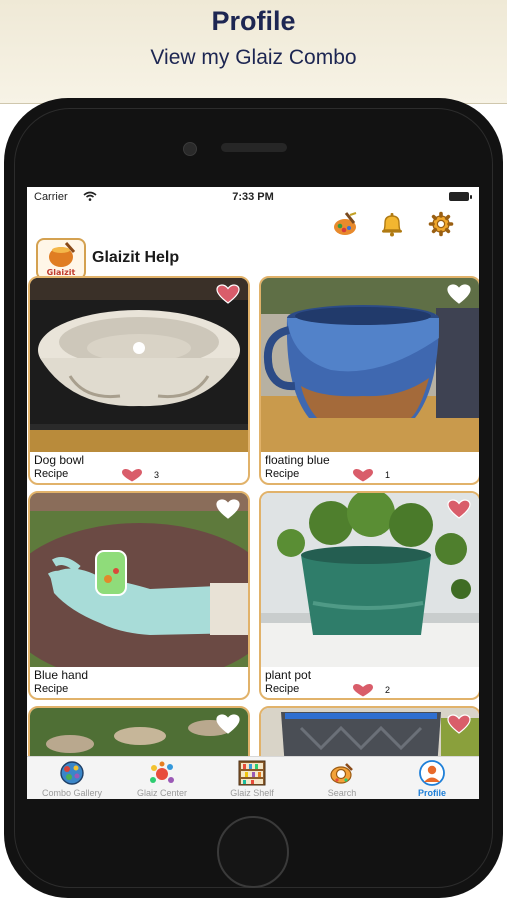  Describe the element at coordinates (388, 475) in the screenshot. I see `like-count: 1` at that location.